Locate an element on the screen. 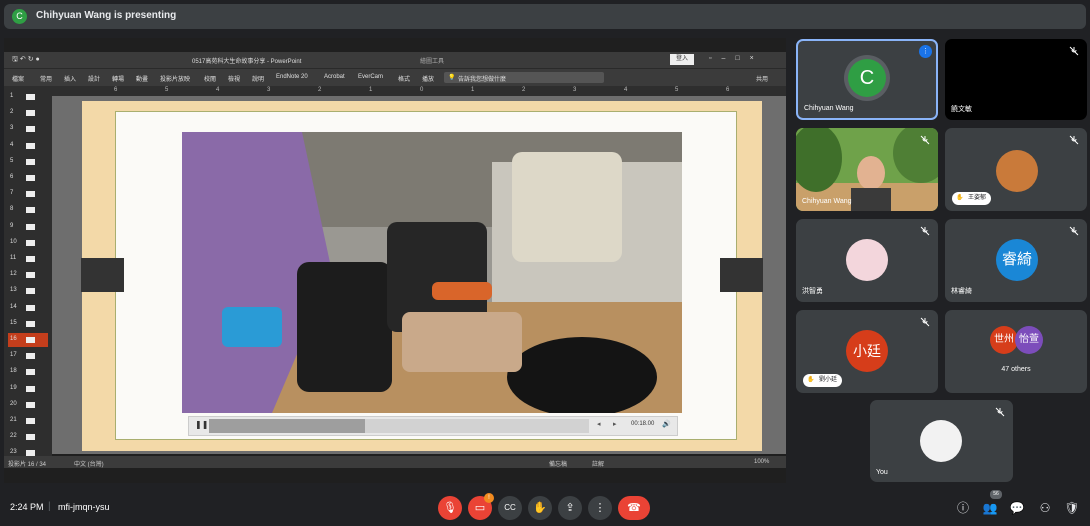 The image size is (1090, 526). login-button: 登入 is located at coordinates (682, 59).